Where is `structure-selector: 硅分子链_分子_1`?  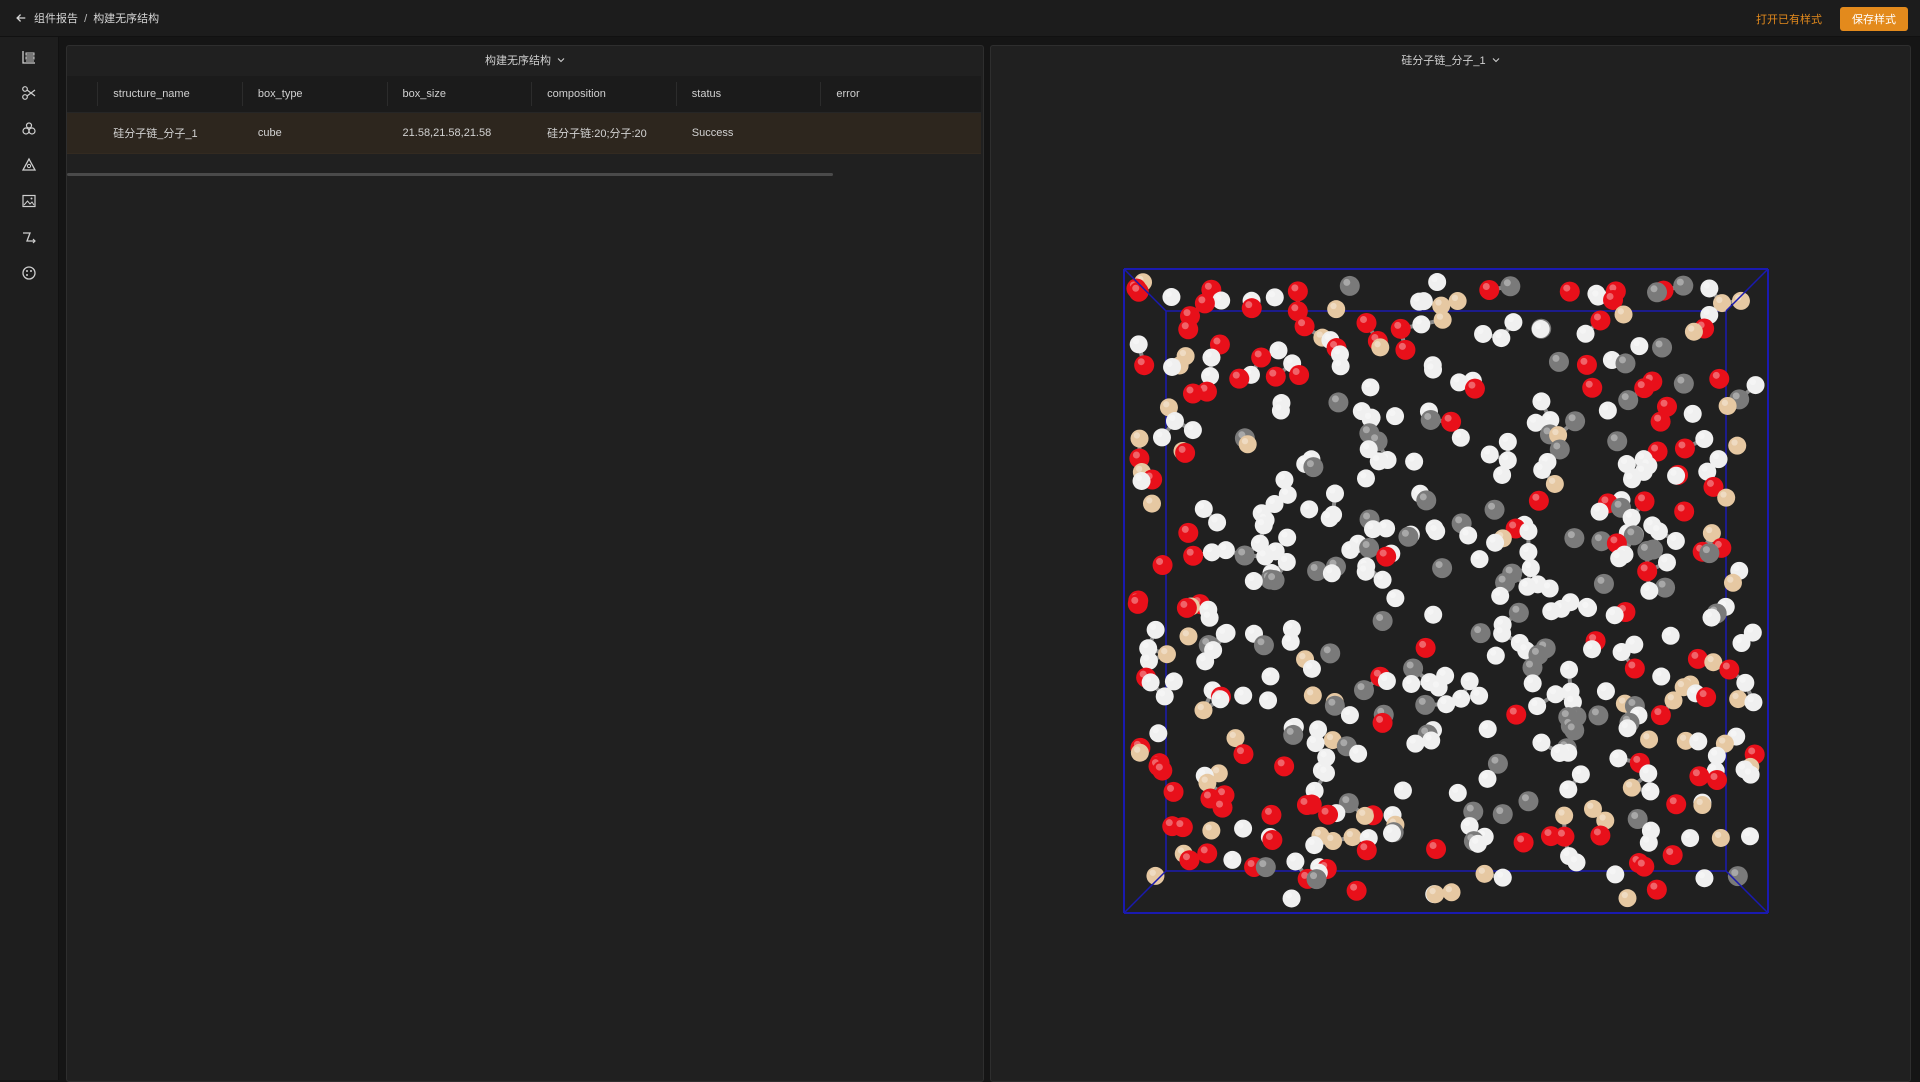 structure-selector: 硅分子链_分子_1 is located at coordinates (1450, 60).